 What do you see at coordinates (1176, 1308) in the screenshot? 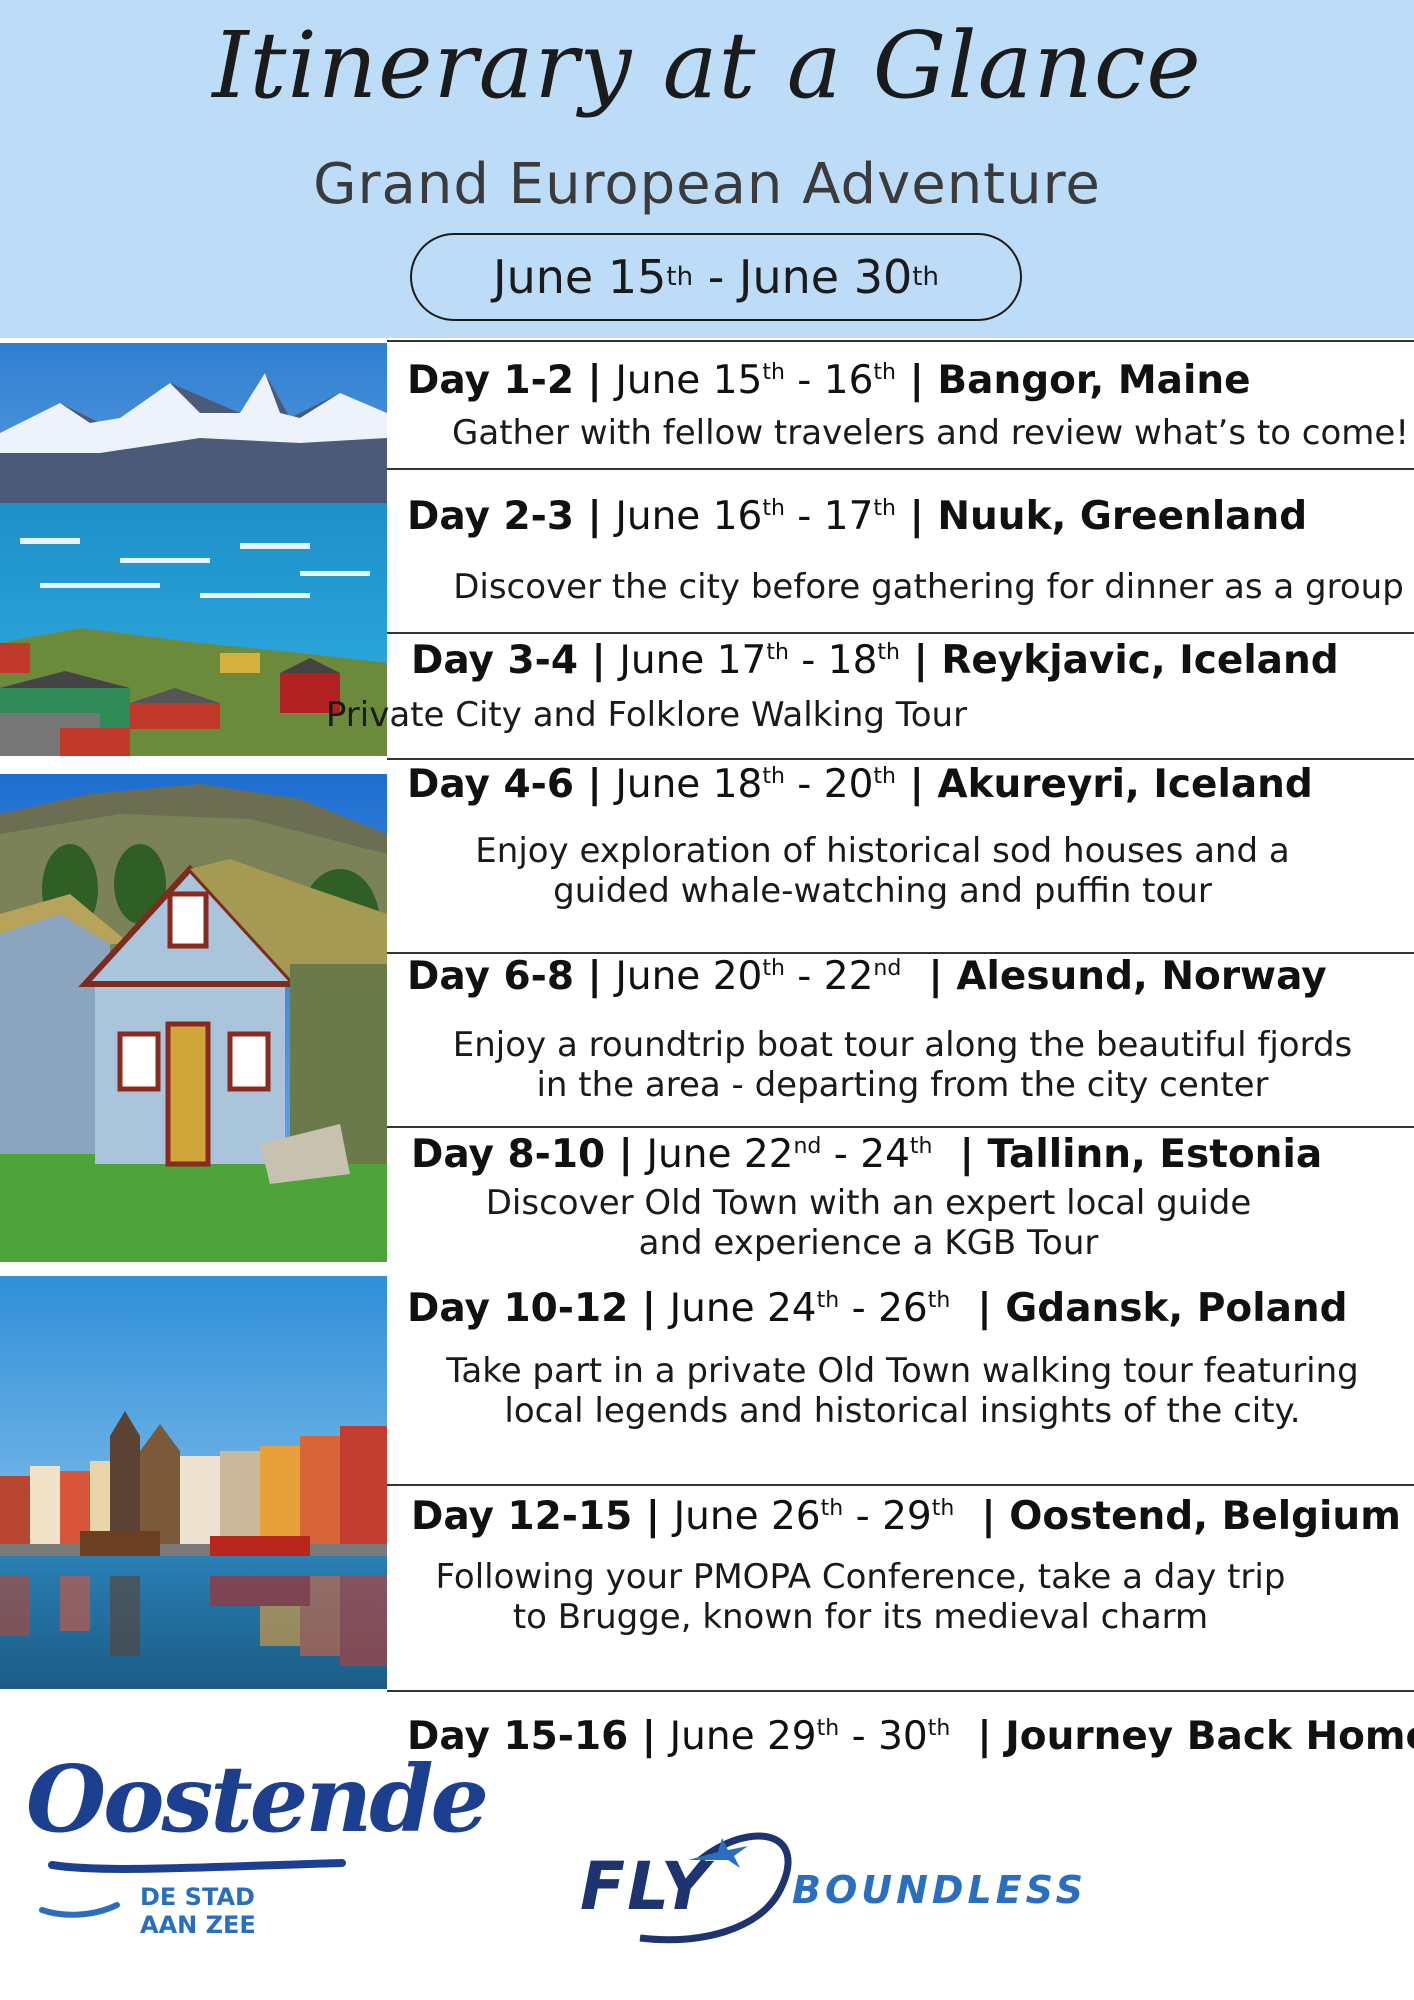
I see `destination: Gdansk, Poland` at bounding box center [1176, 1308].